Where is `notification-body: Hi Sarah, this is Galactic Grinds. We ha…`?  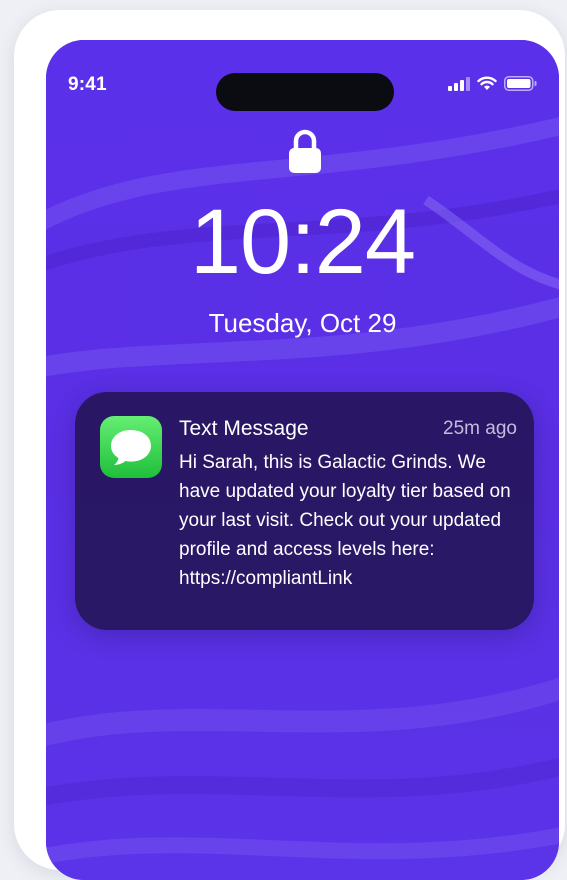
notification-body: Hi Sarah, this is Galactic Grinds. We ha… is located at coordinates (345, 520).